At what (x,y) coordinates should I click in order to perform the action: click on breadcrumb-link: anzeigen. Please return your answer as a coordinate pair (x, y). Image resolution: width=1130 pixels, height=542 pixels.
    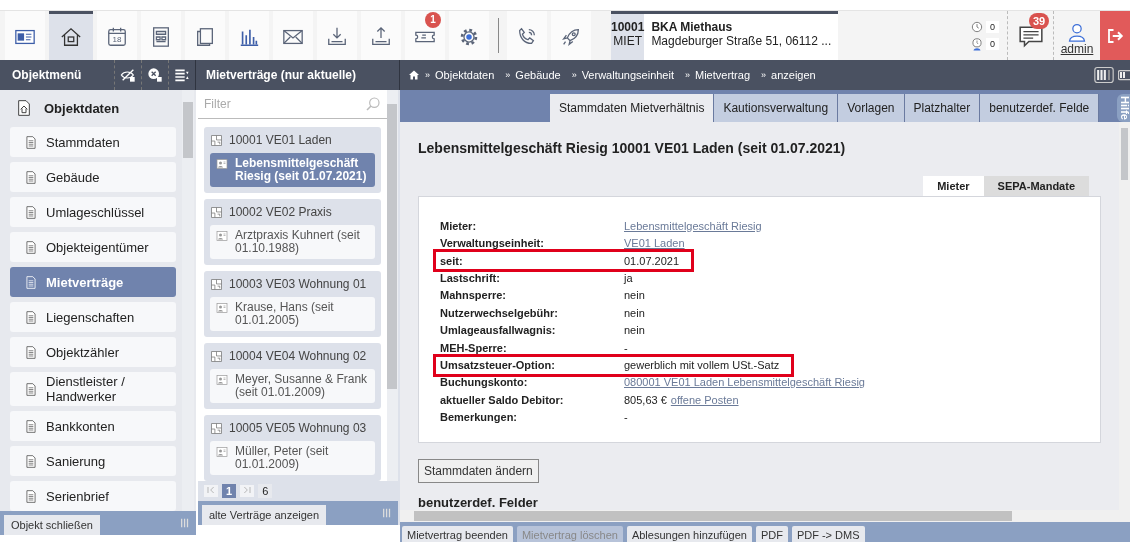
    Looking at the image, I should click on (796, 75).